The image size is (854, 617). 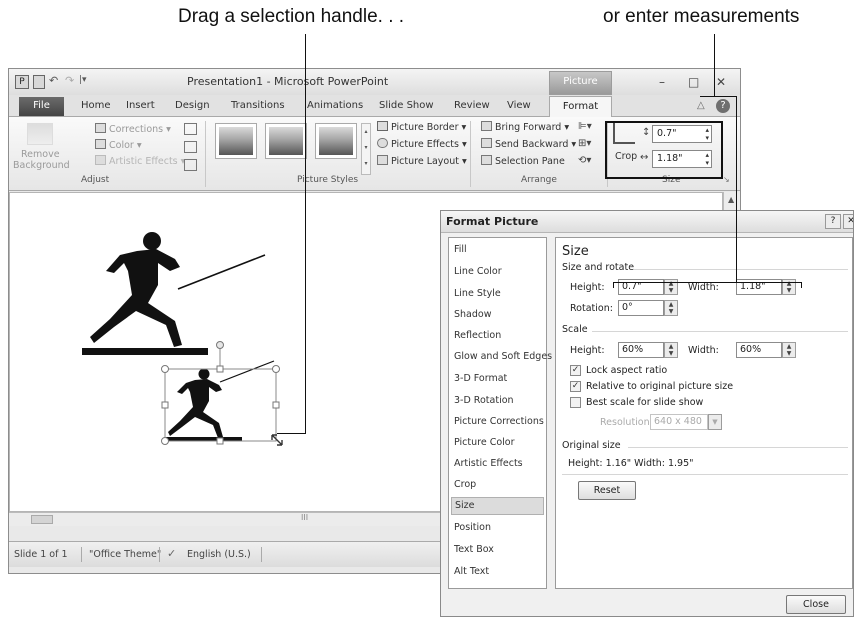 I want to click on picture-layout-button: Picture Layout ▾, so click(x=422, y=161).